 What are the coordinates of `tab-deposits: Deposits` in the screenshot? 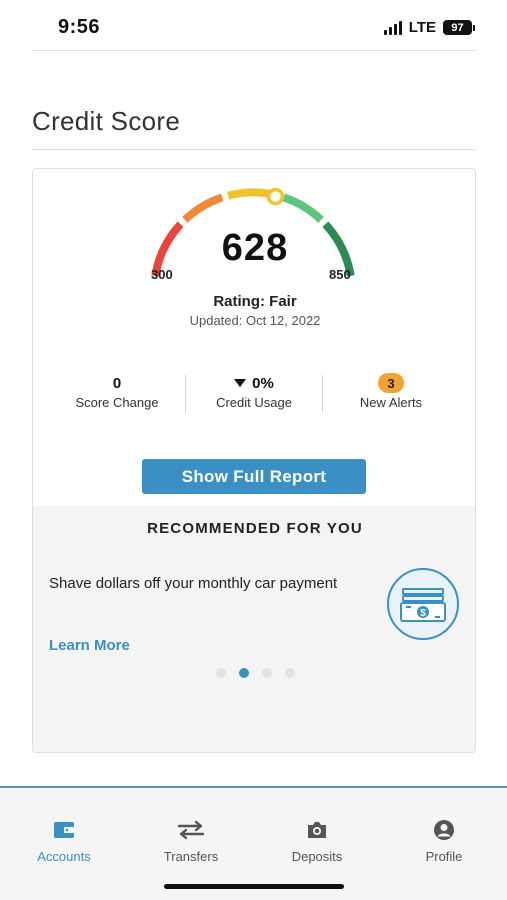 It's located at (317, 841).